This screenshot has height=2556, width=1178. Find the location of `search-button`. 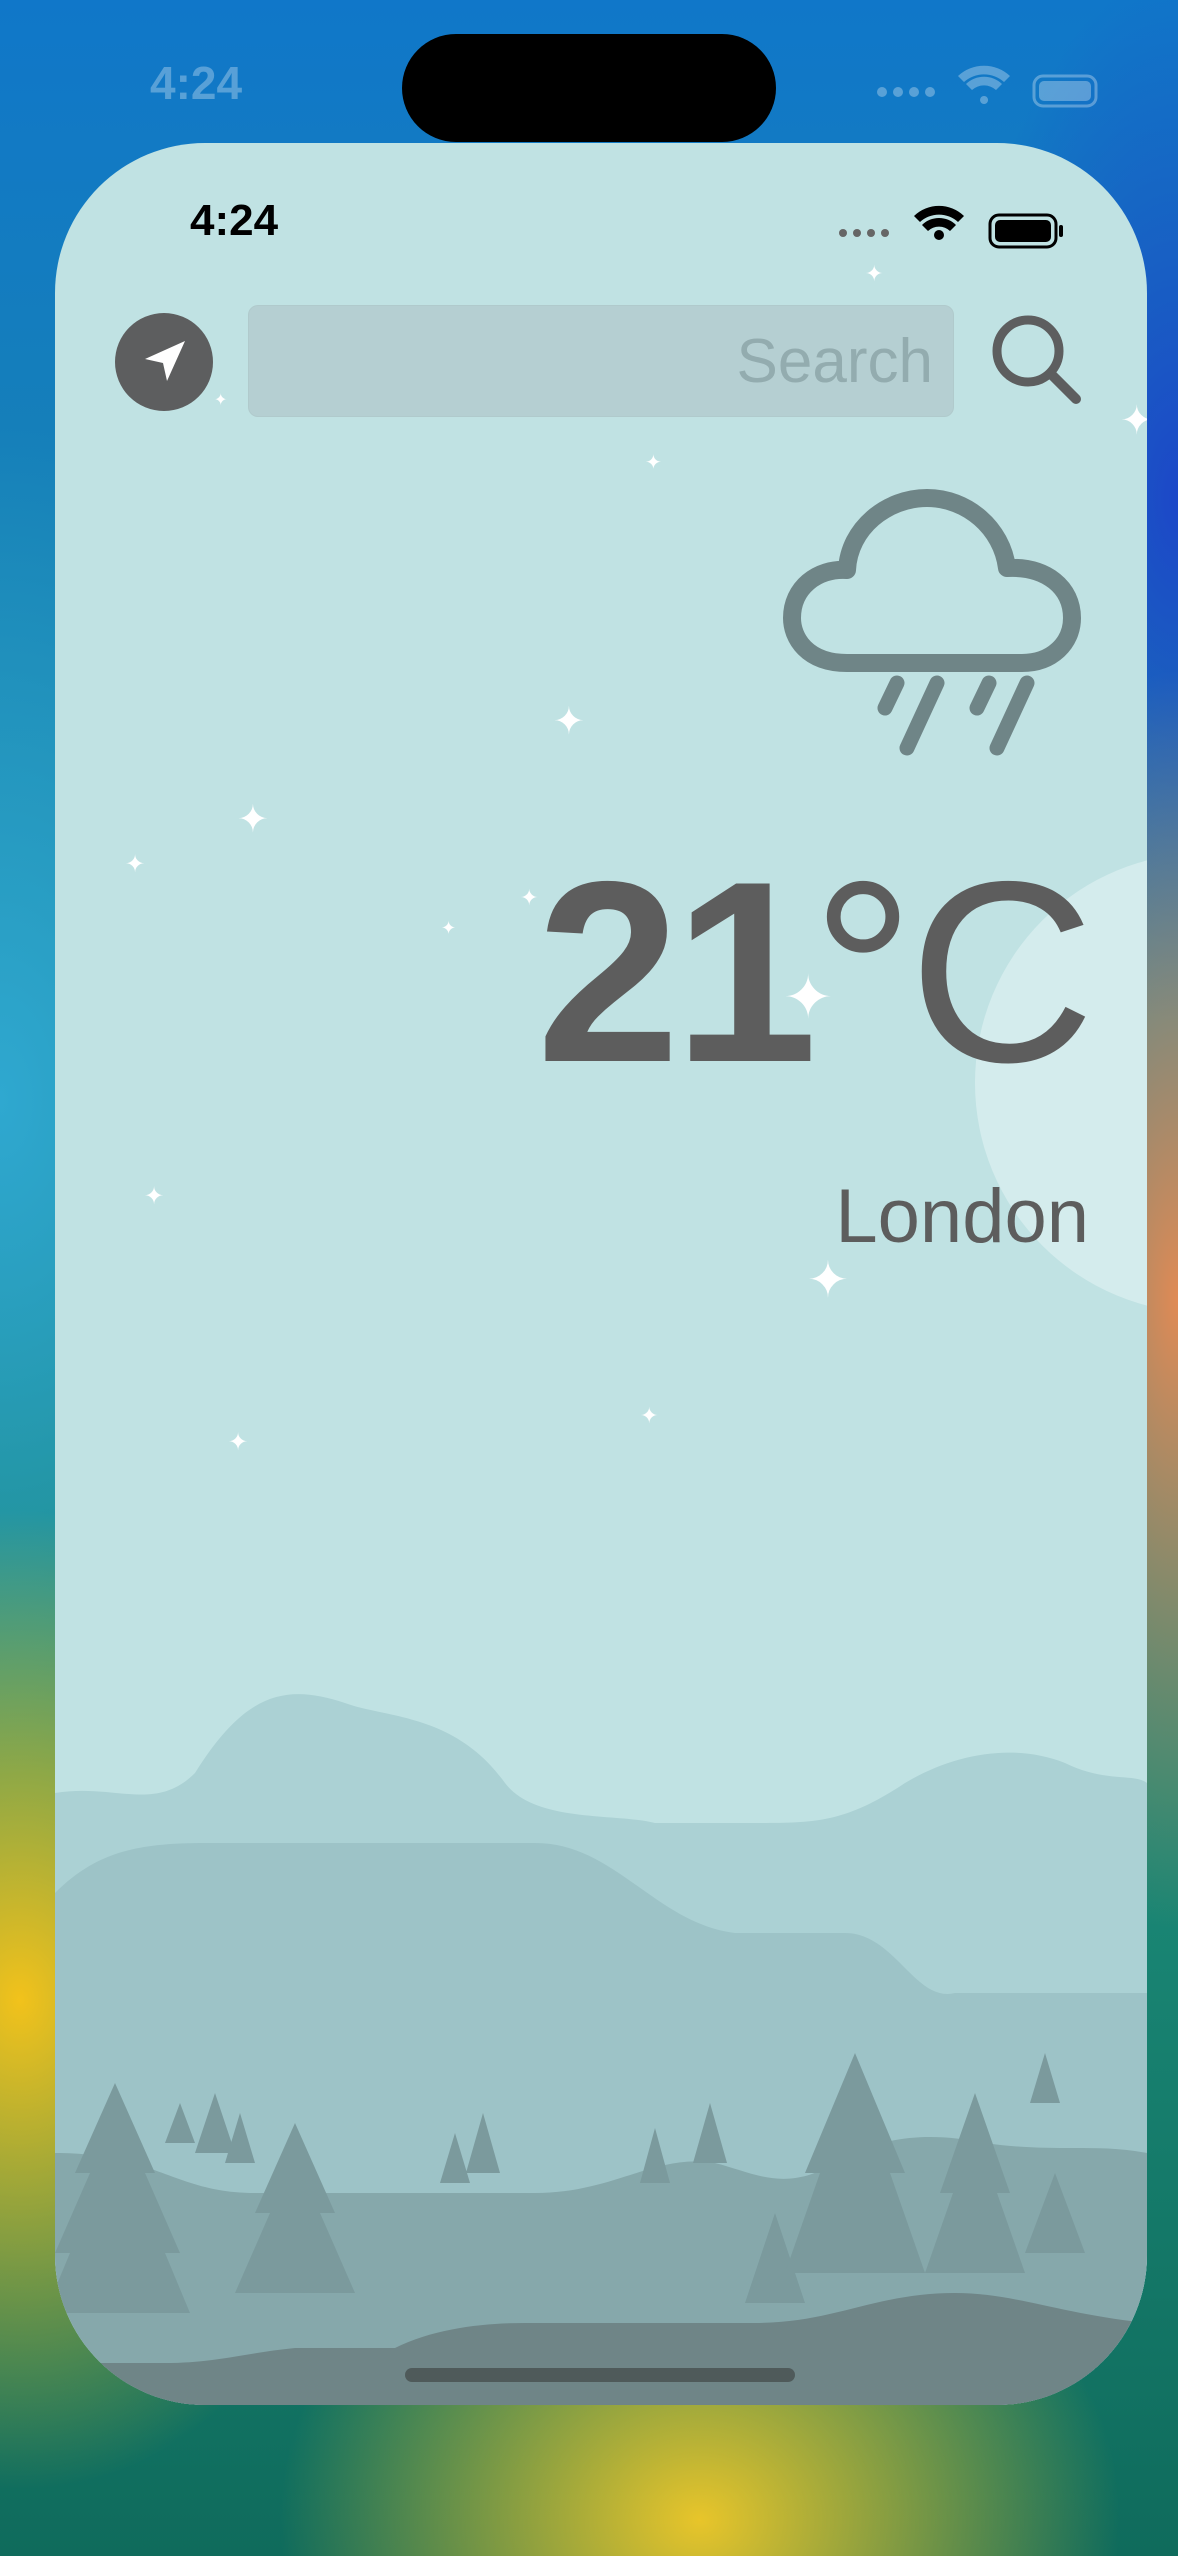

search-button is located at coordinates (1038, 363).